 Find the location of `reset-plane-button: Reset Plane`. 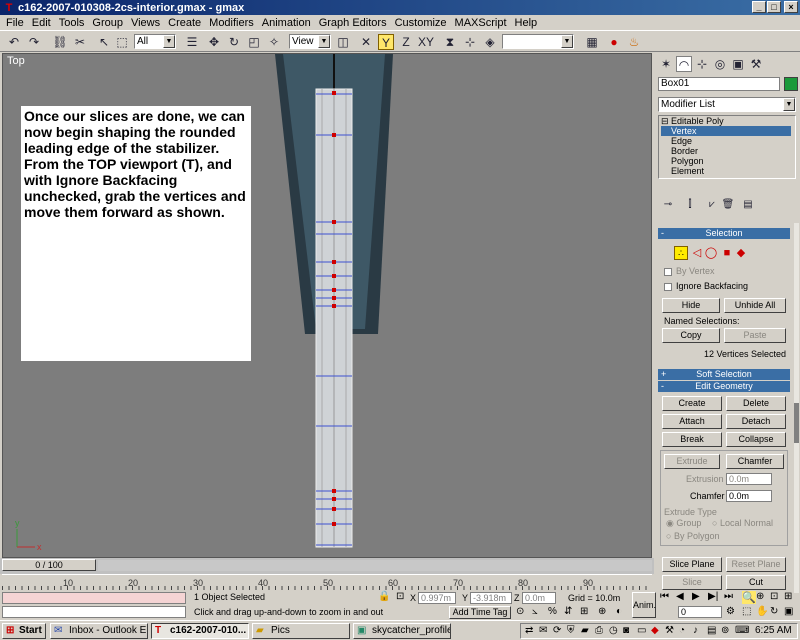

reset-plane-button: Reset Plane is located at coordinates (756, 564).